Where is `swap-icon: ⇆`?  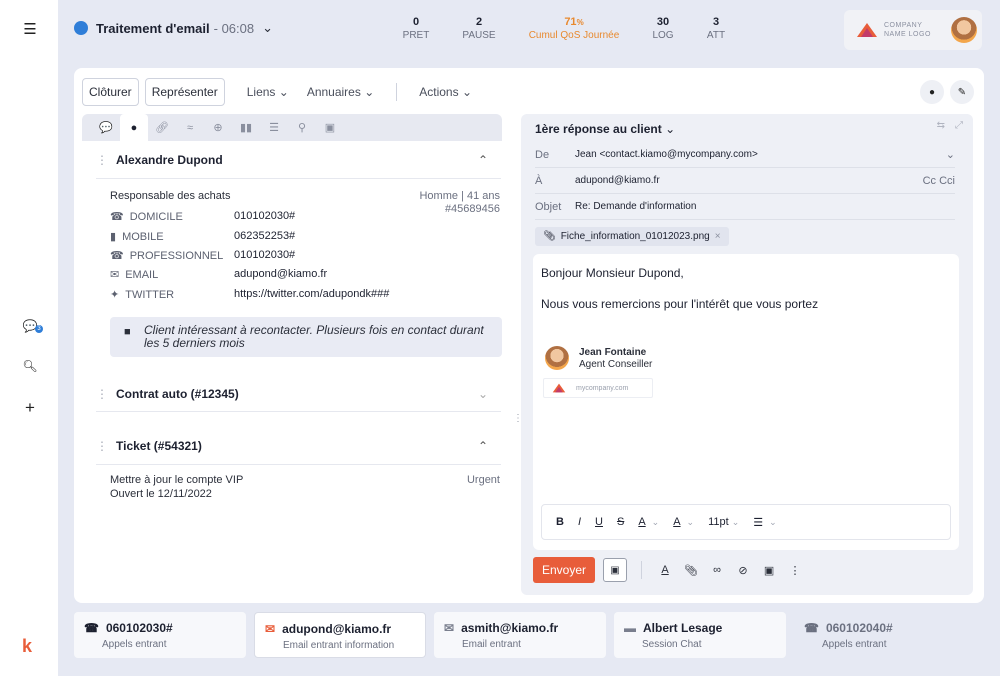 swap-icon: ⇆ is located at coordinates (941, 125).